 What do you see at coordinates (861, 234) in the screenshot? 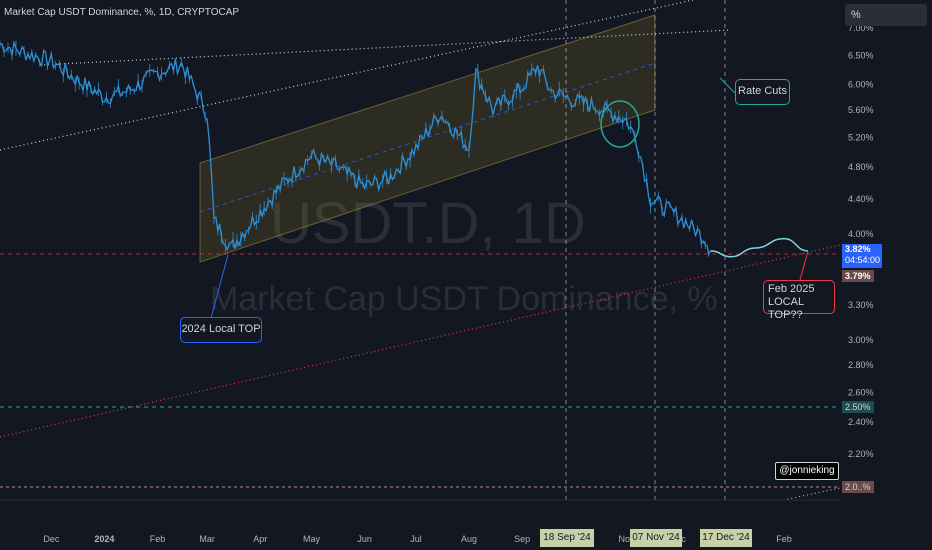
I see `y-tick-label: 4.00%` at bounding box center [861, 234].